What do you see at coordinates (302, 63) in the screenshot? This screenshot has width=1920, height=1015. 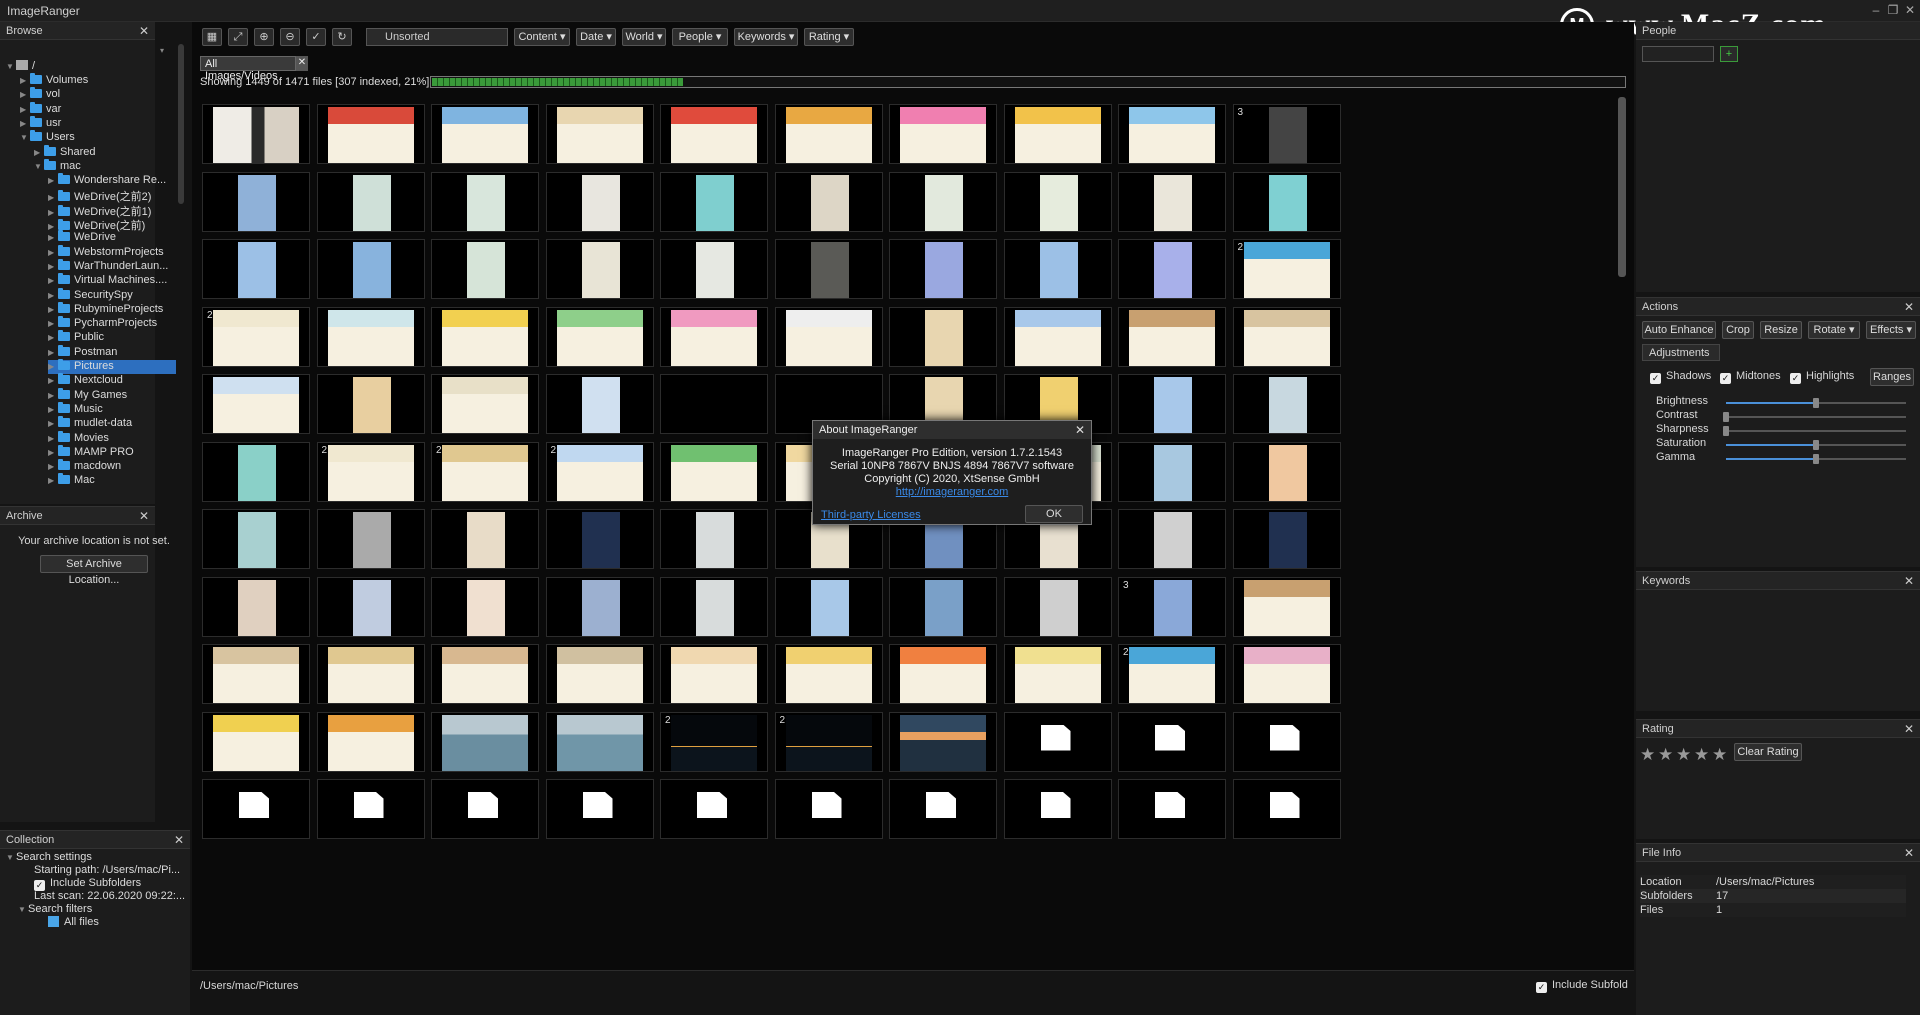 I see `close-tab-icon: ✕` at bounding box center [302, 63].